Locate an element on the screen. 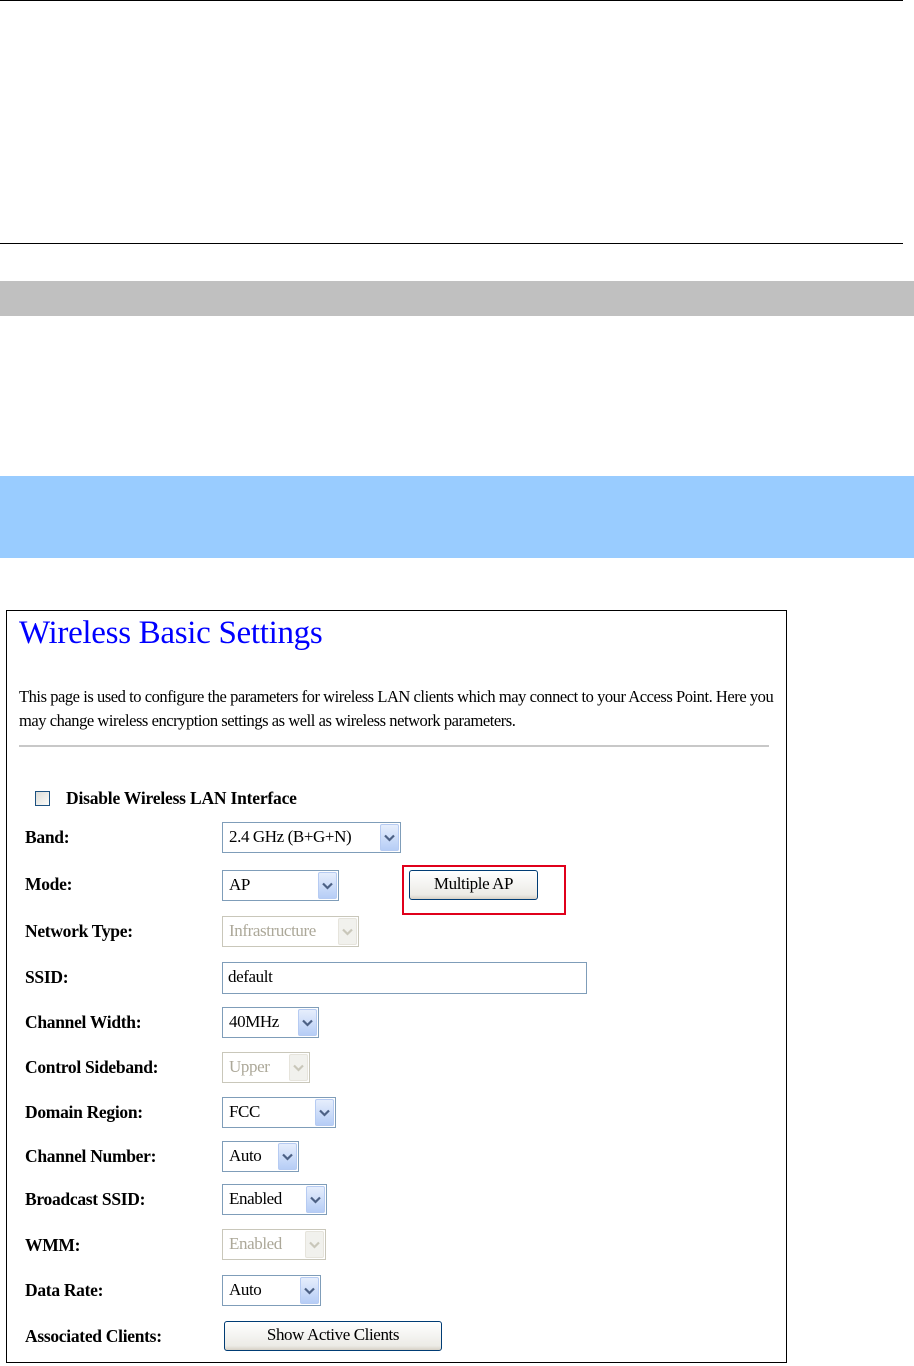 This screenshot has height=1366, width=914. ssid-input: default is located at coordinates (404, 978).